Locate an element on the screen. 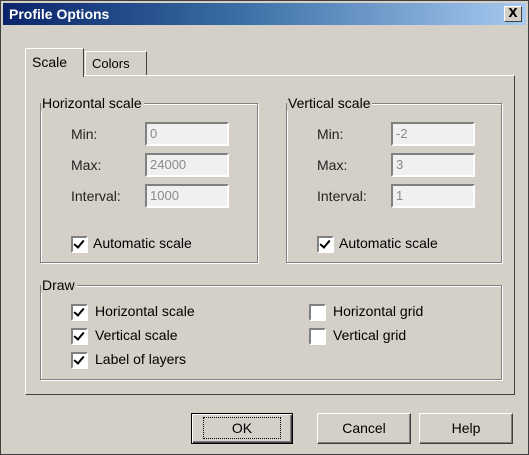 The image size is (529, 455). h-interval-field: 1000 is located at coordinates (187, 196).